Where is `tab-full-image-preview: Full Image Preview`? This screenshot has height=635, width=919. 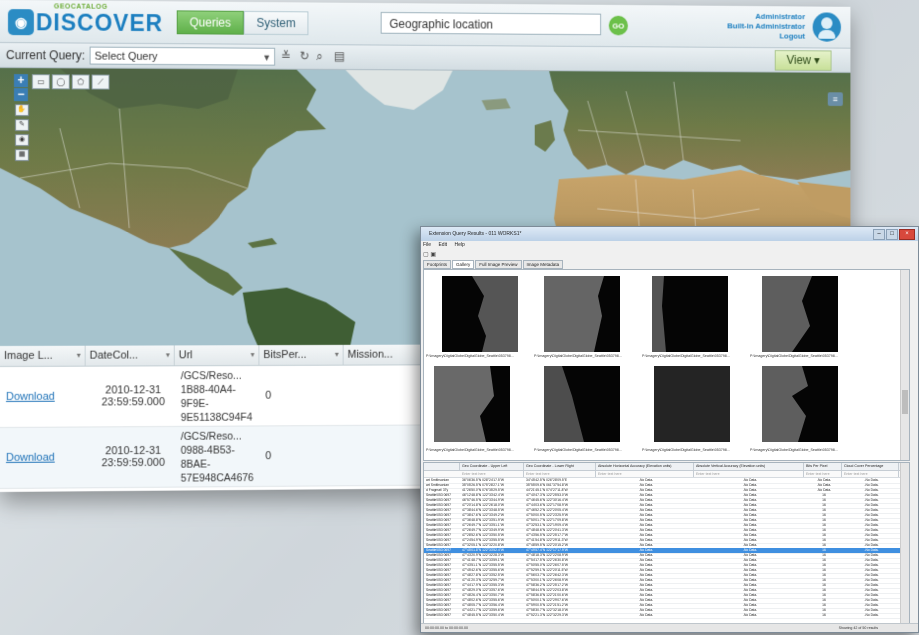 tab-full-image-preview: Full Image Preview is located at coordinates (498, 264).